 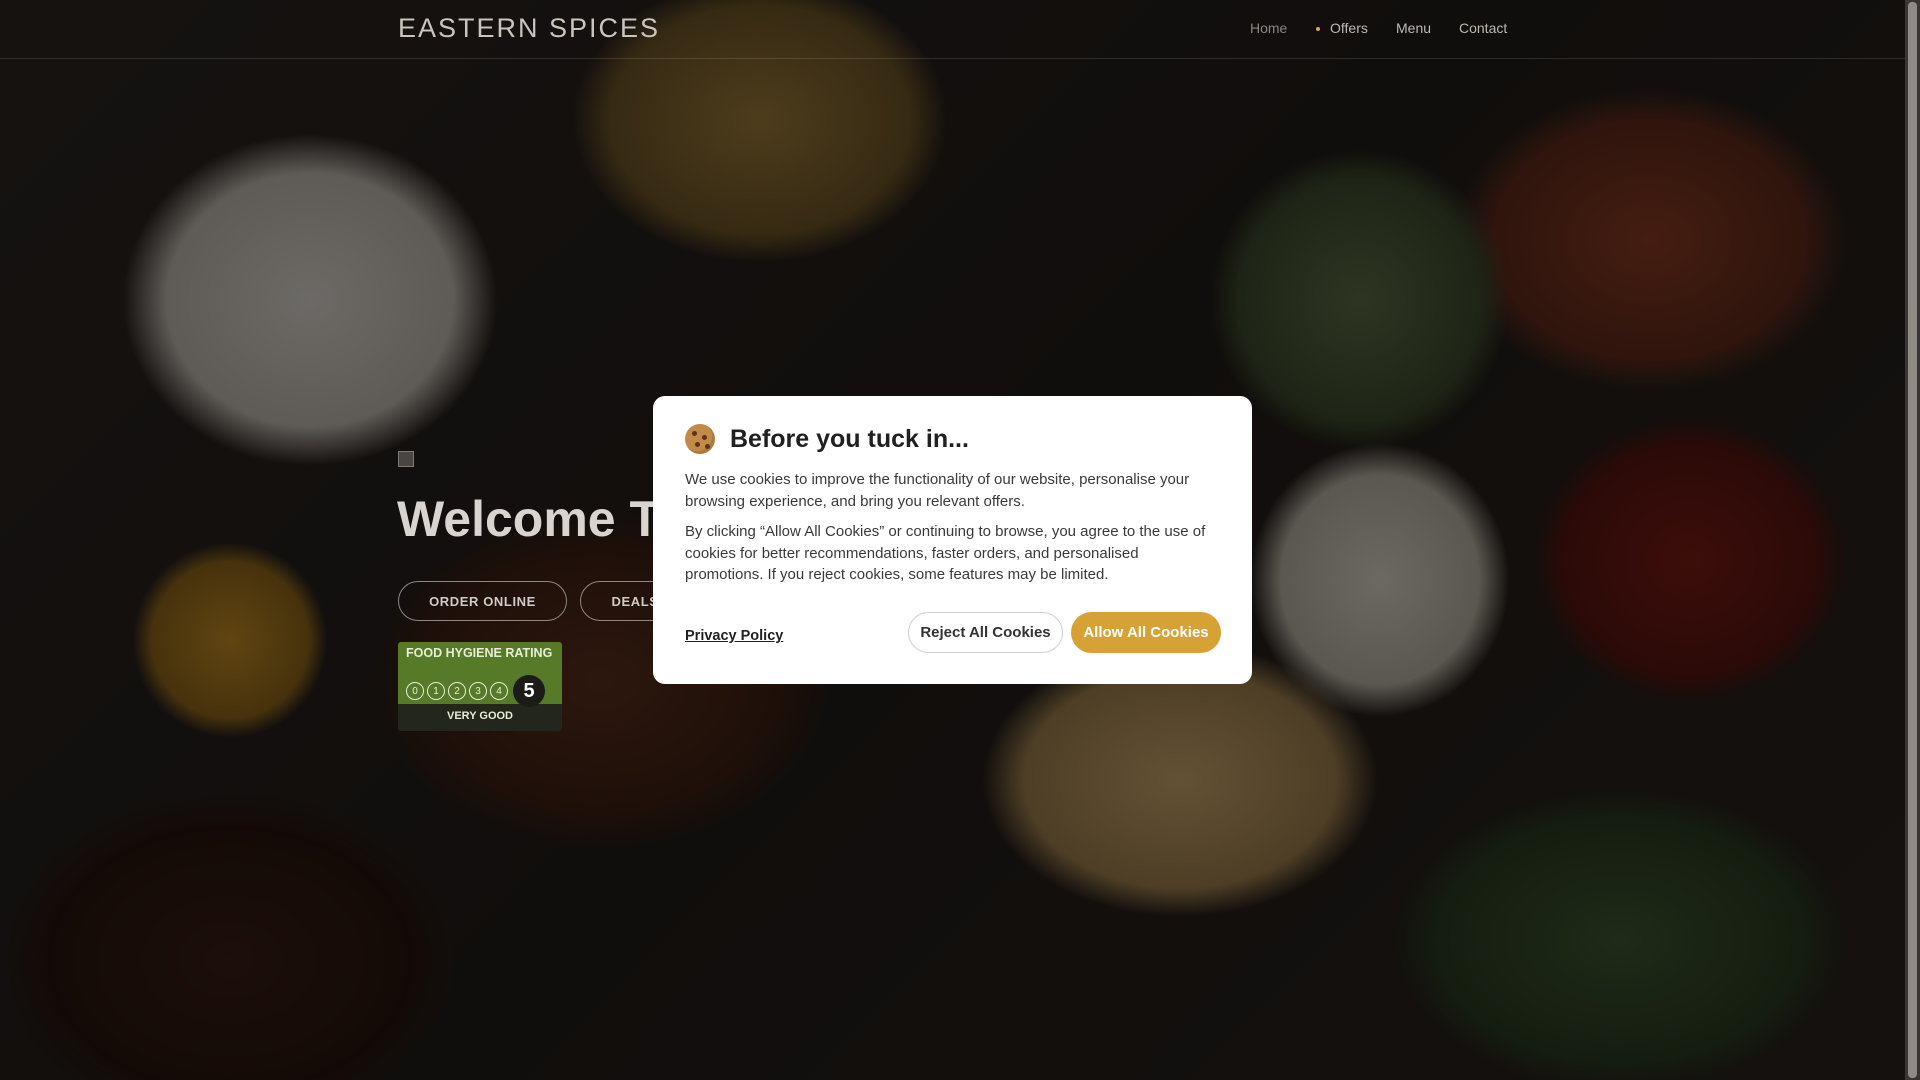 I want to click on badge-title: FOOD HYGIENE RATING, so click(x=479, y=653).